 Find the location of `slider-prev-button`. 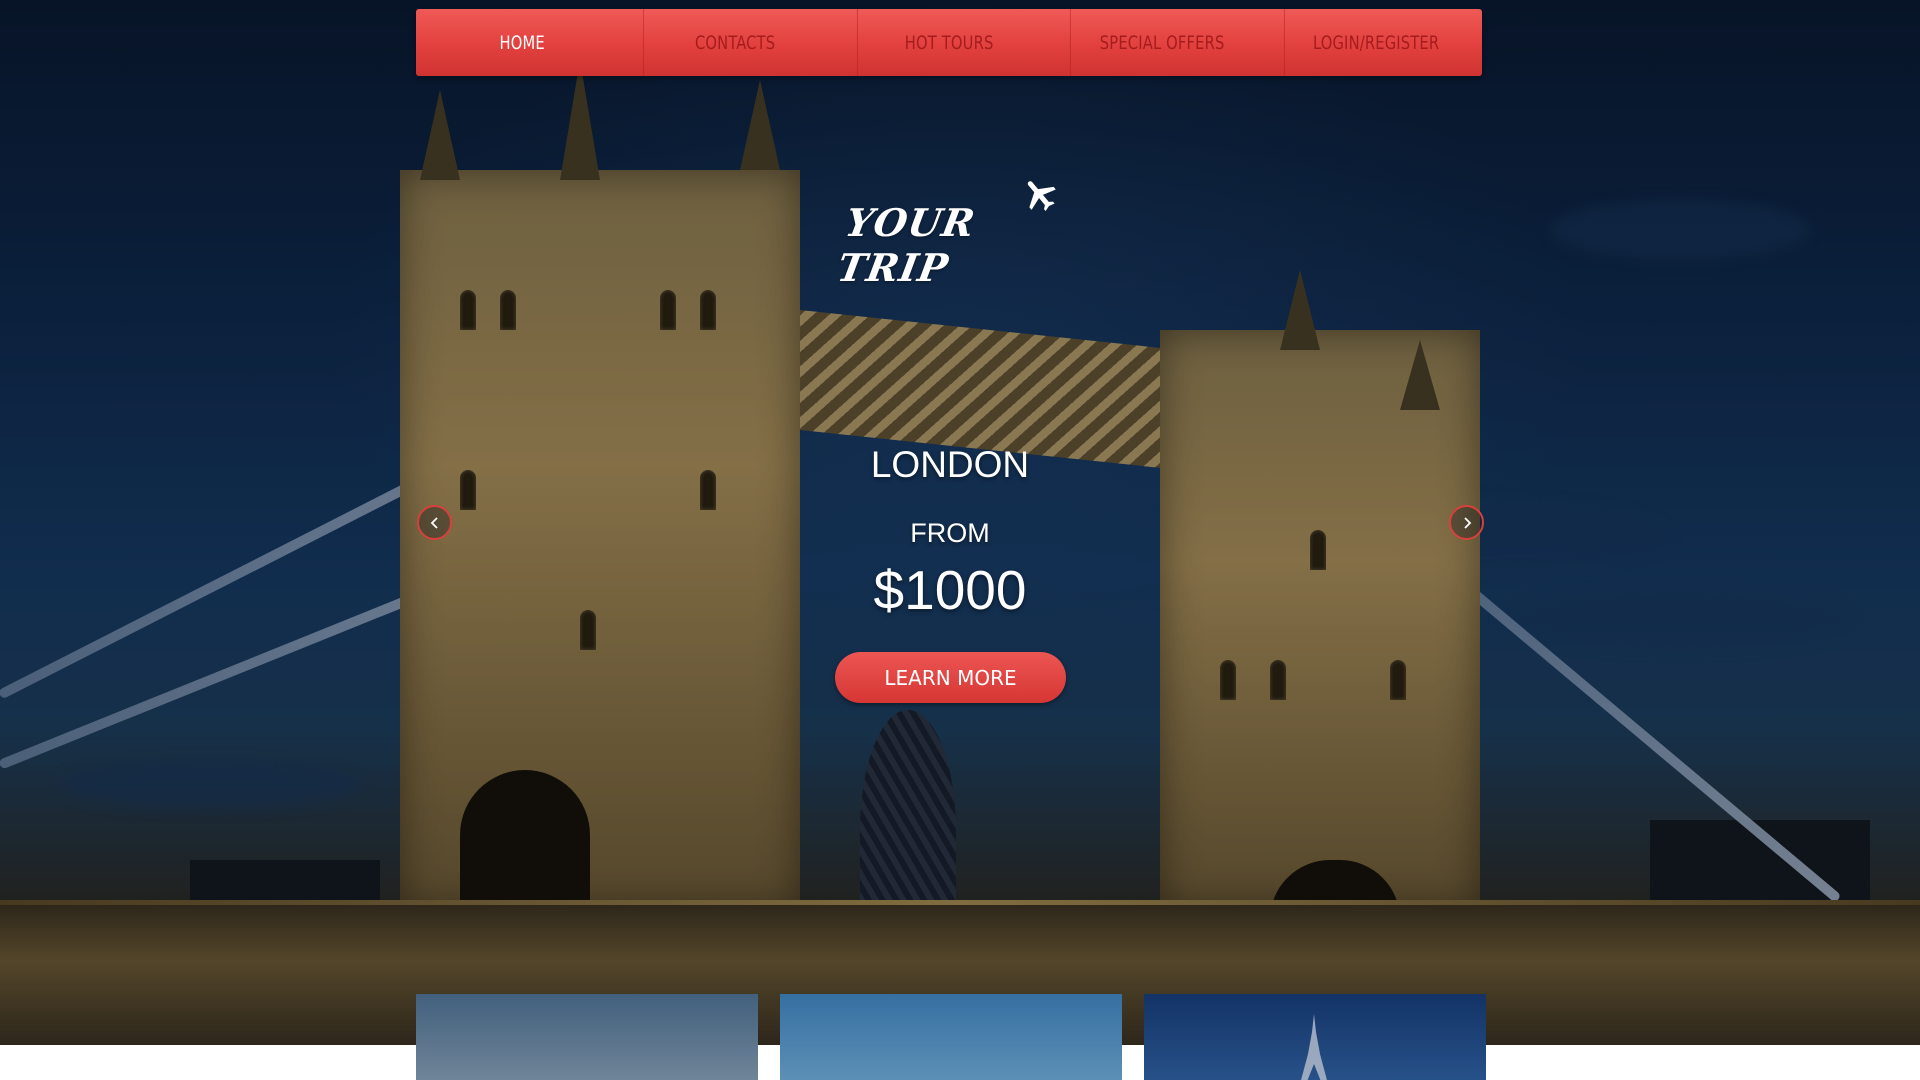

slider-prev-button is located at coordinates (434, 522).